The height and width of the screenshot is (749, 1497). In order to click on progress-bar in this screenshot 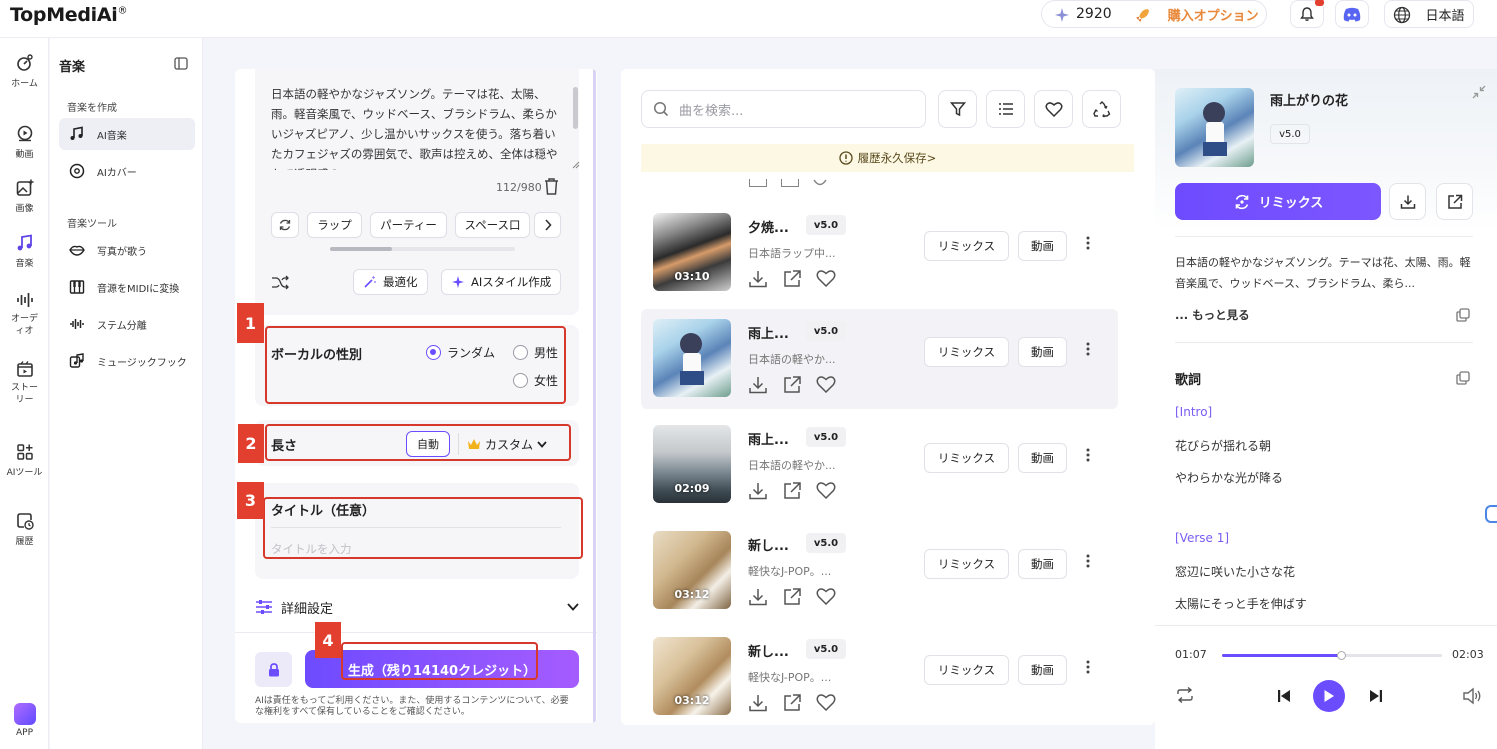, I will do `click(1332, 655)`.